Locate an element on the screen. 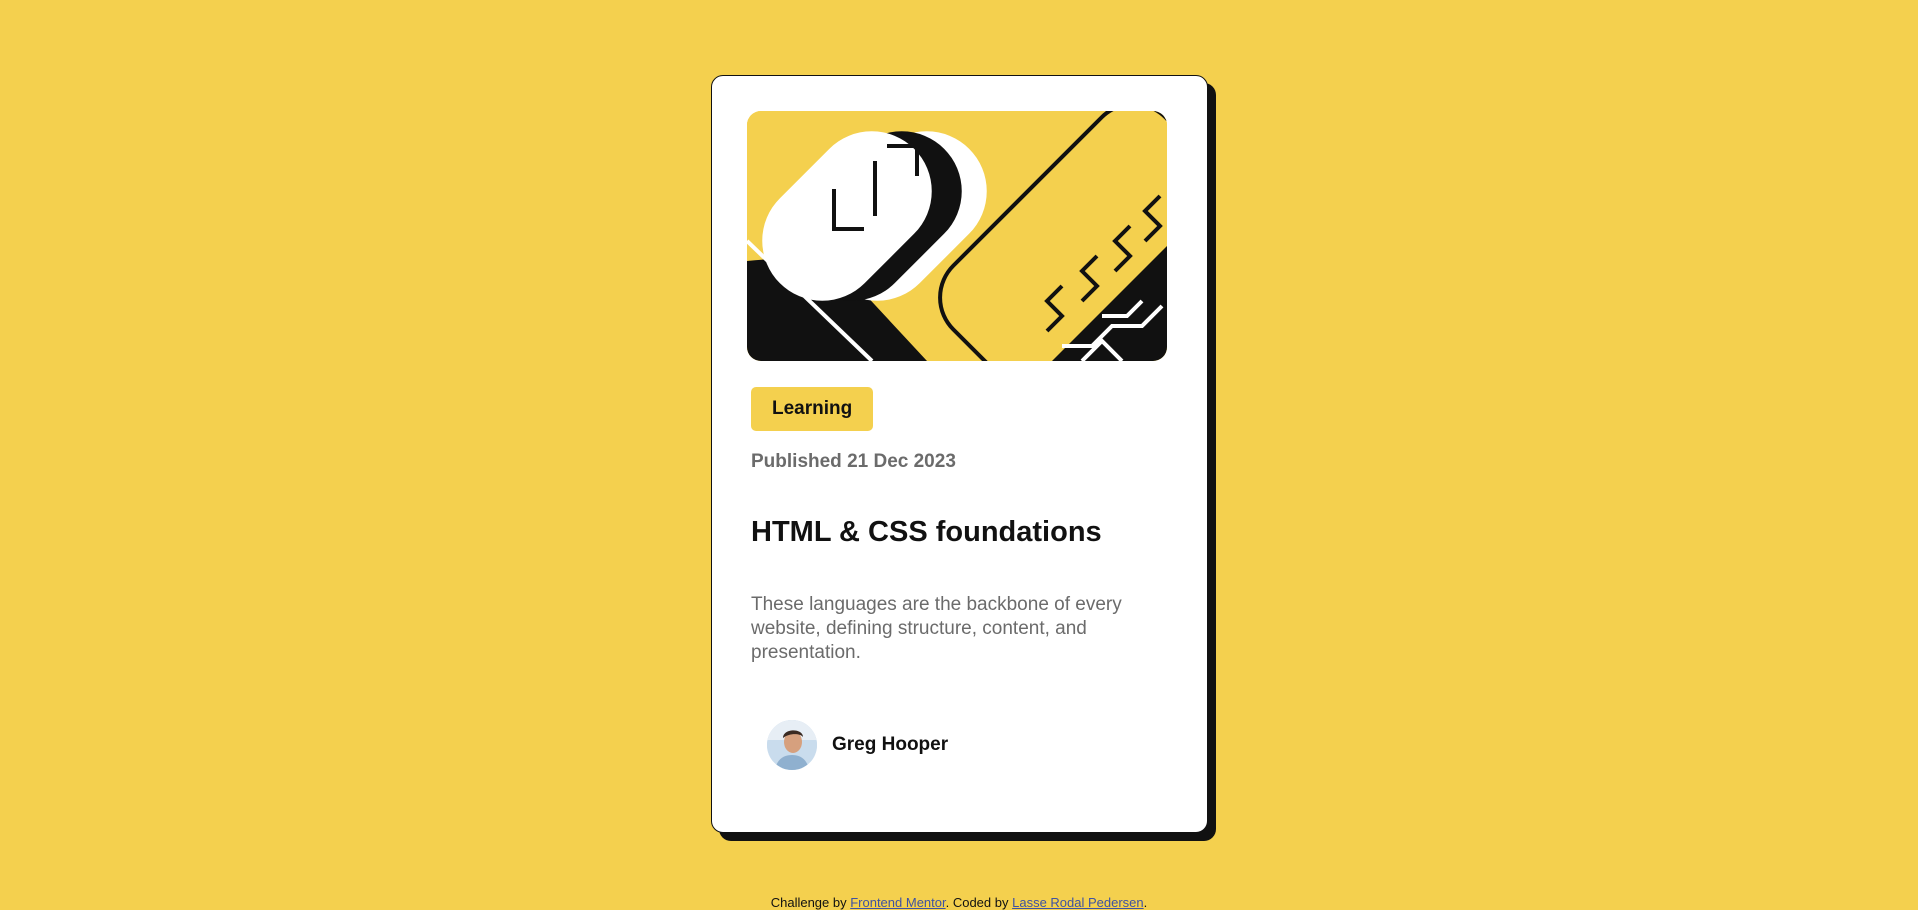  published-date: Published 21 Dec 2023 is located at coordinates (853, 461).